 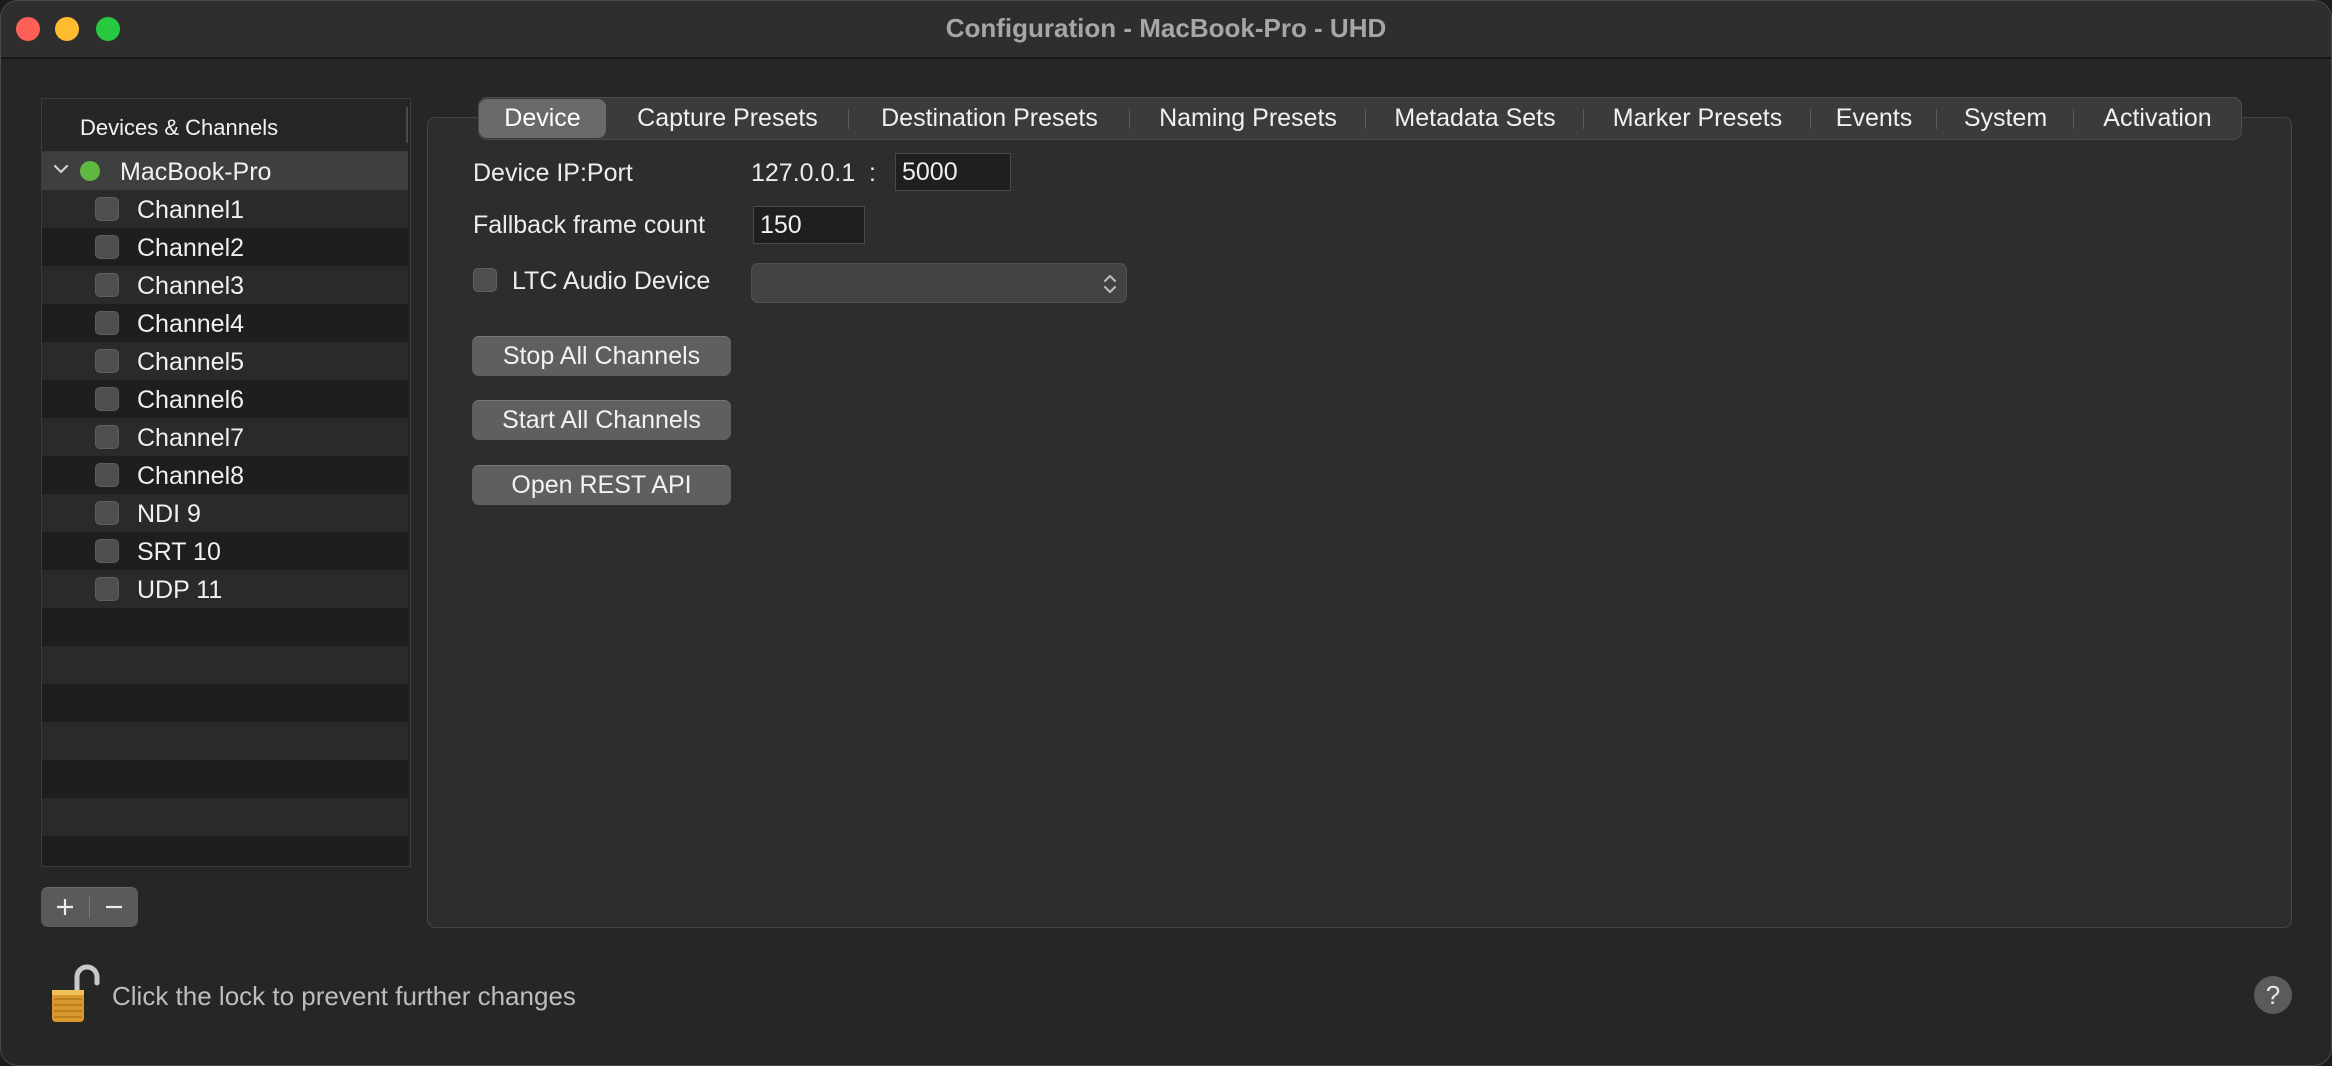 What do you see at coordinates (601, 420) in the screenshot?
I see `start-all-channels-button: Start All Channels` at bounding box center [601, 420].